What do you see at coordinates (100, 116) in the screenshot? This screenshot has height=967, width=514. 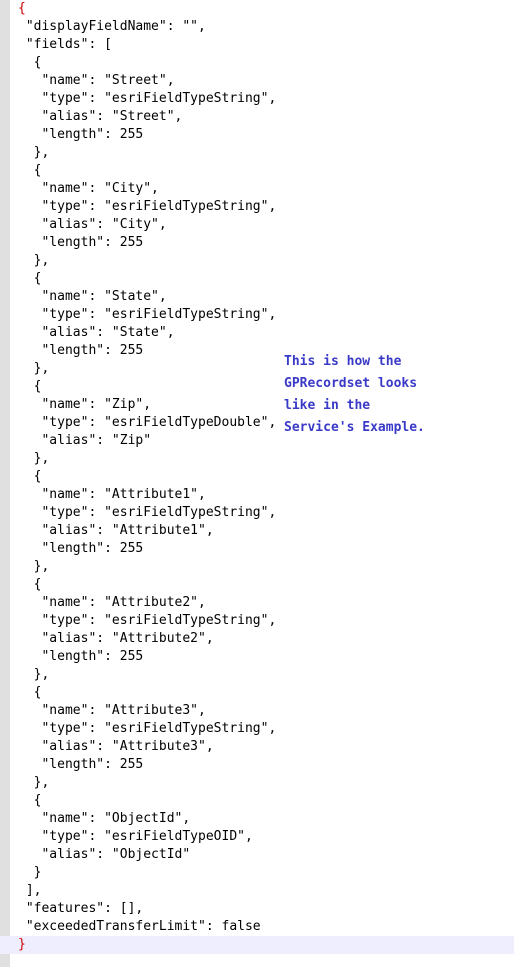 I see `code-line-text: "alias": "Street",` at bounding box center [100, 116].